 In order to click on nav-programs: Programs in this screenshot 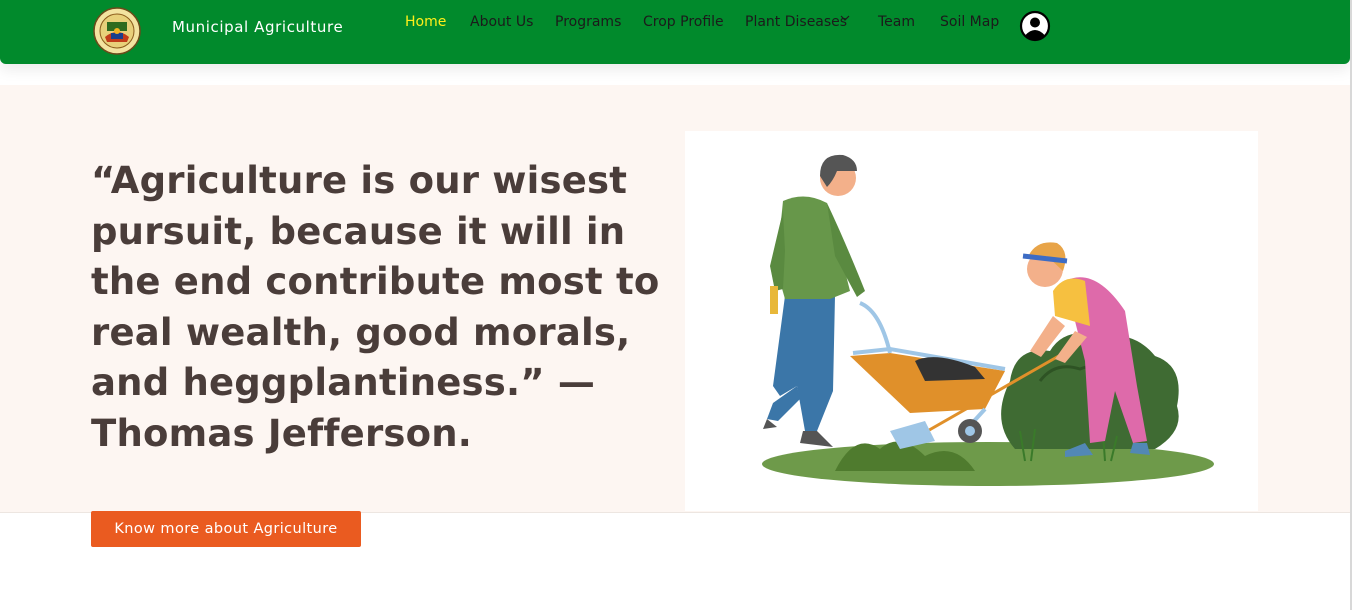, I will do `click(588, 22)`.